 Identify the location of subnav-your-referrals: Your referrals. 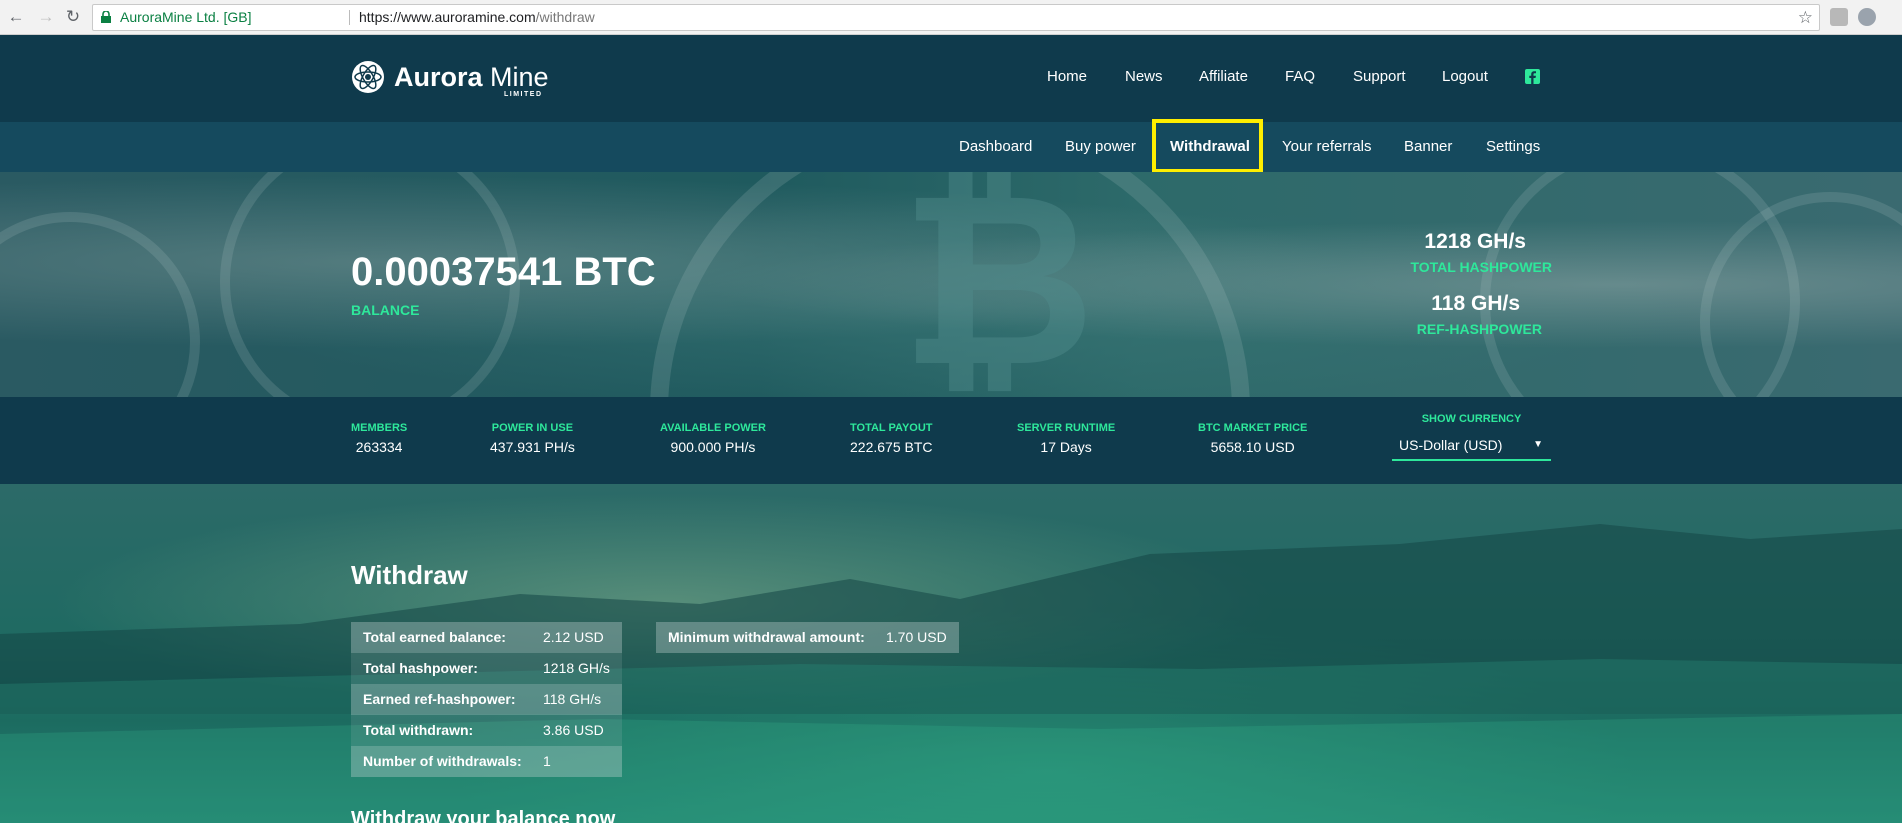
(1327, 146).